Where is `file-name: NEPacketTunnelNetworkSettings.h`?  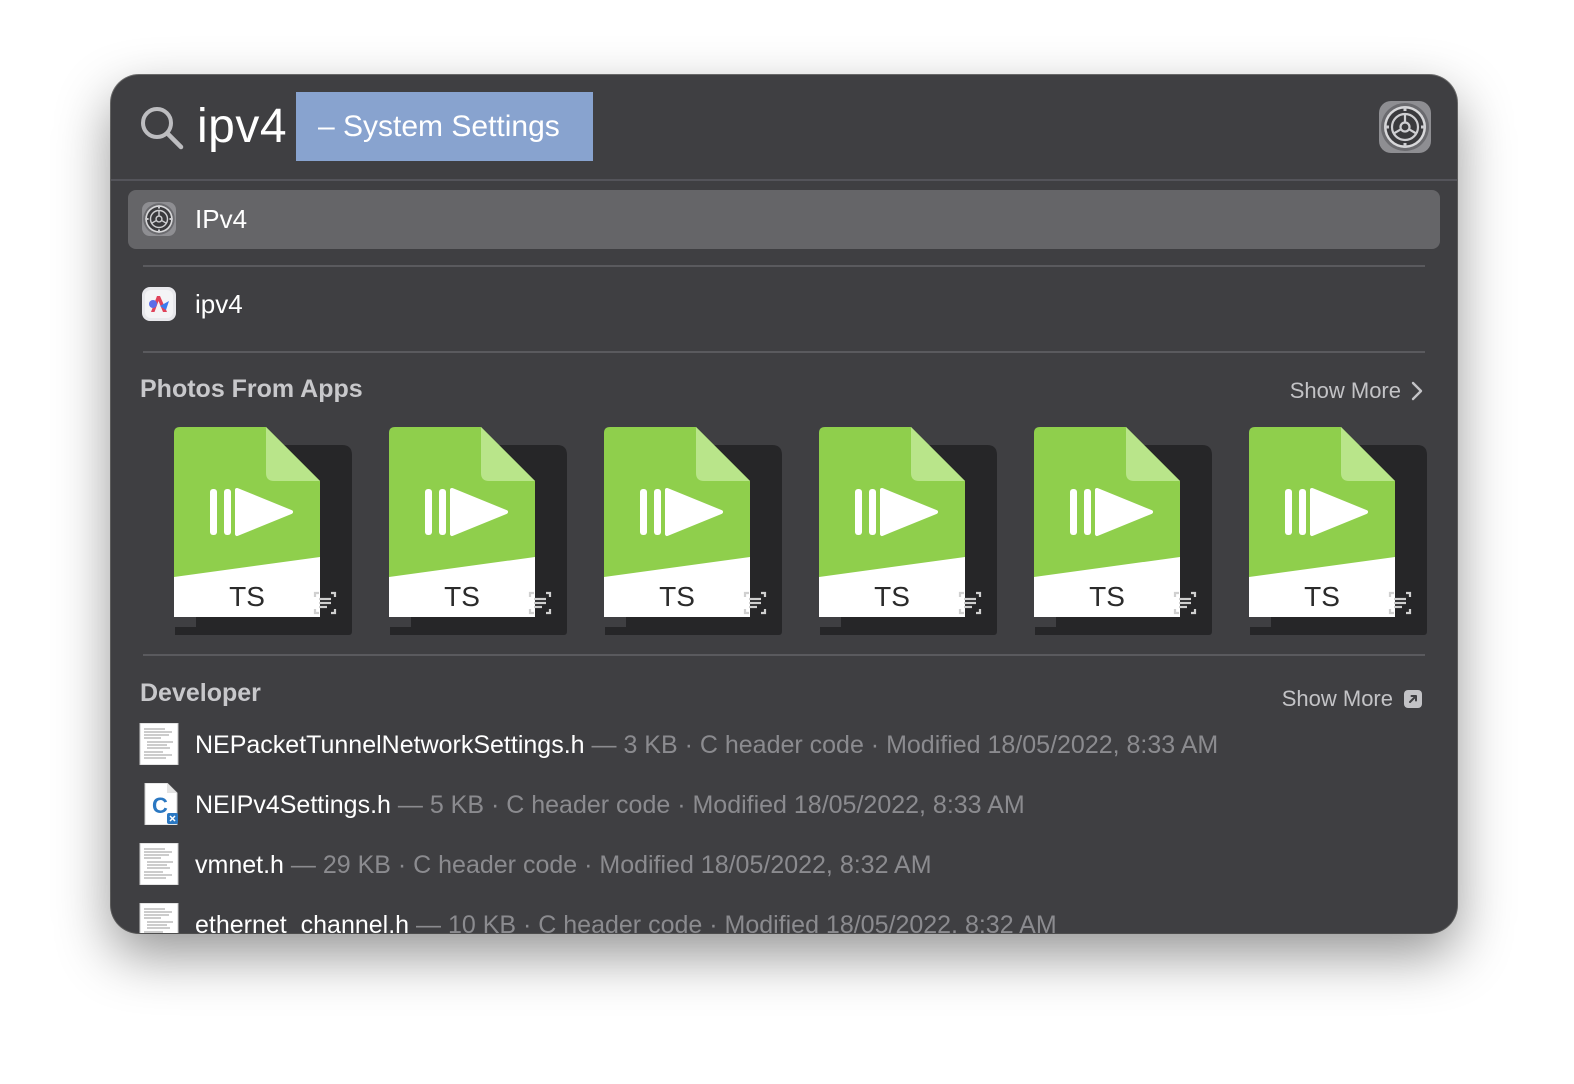
file-name: NEPacketTunnelNetworkSettings.h is located at coordinates (390, 745).